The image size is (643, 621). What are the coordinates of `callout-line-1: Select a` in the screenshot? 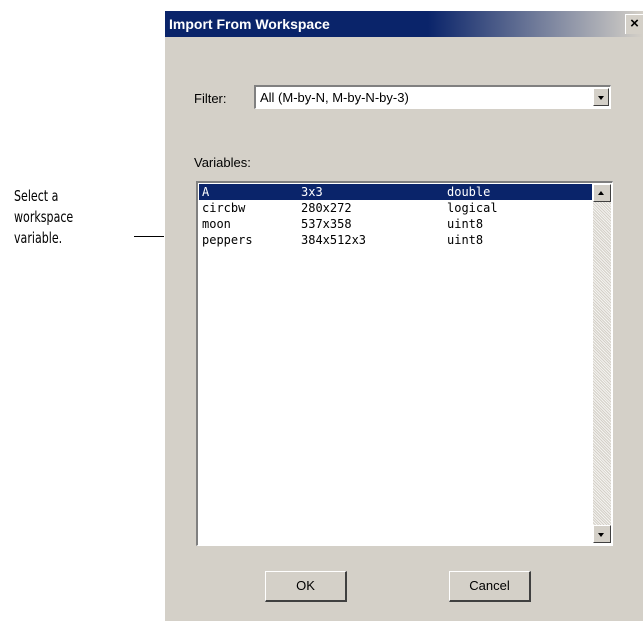 It's located at (36, 196).